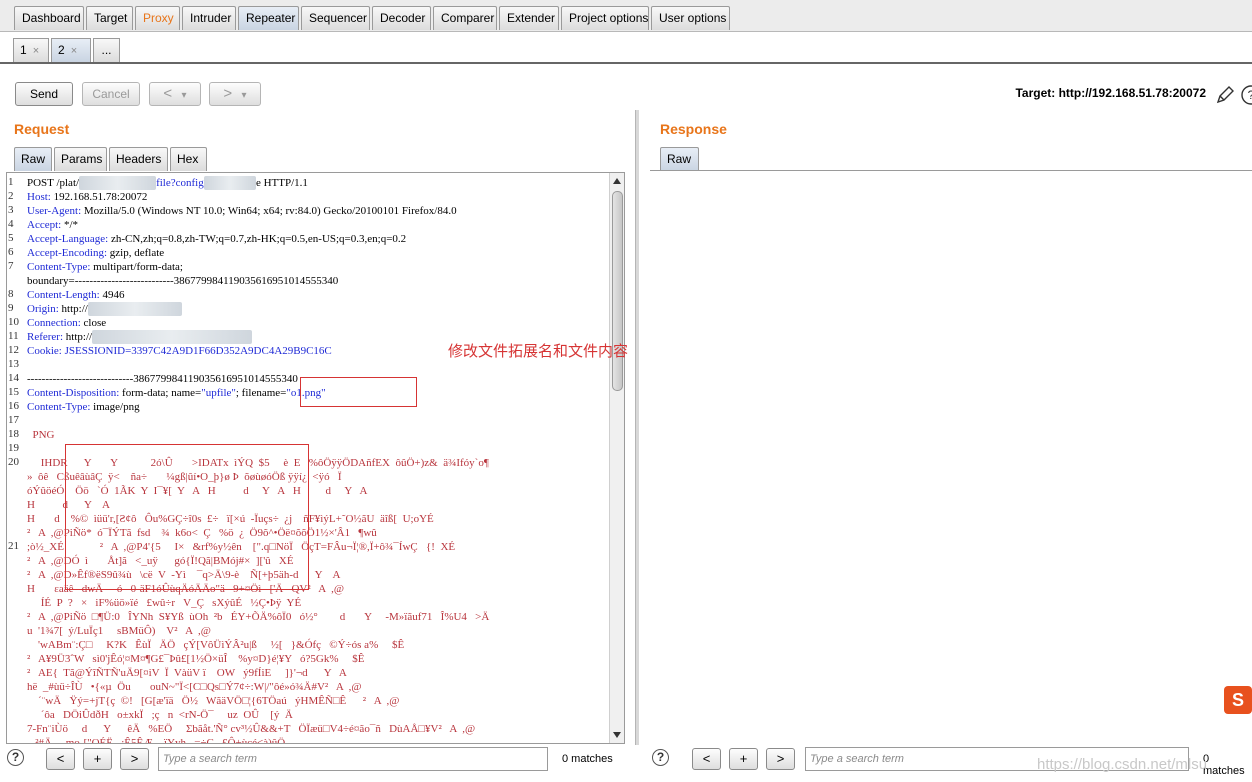 This screenshot has width=1252, height=782. I want to click on request-line: u '1¾7[ ý/LuÏç1 sBMüÔ) V² A ,@, so click(319, 631).